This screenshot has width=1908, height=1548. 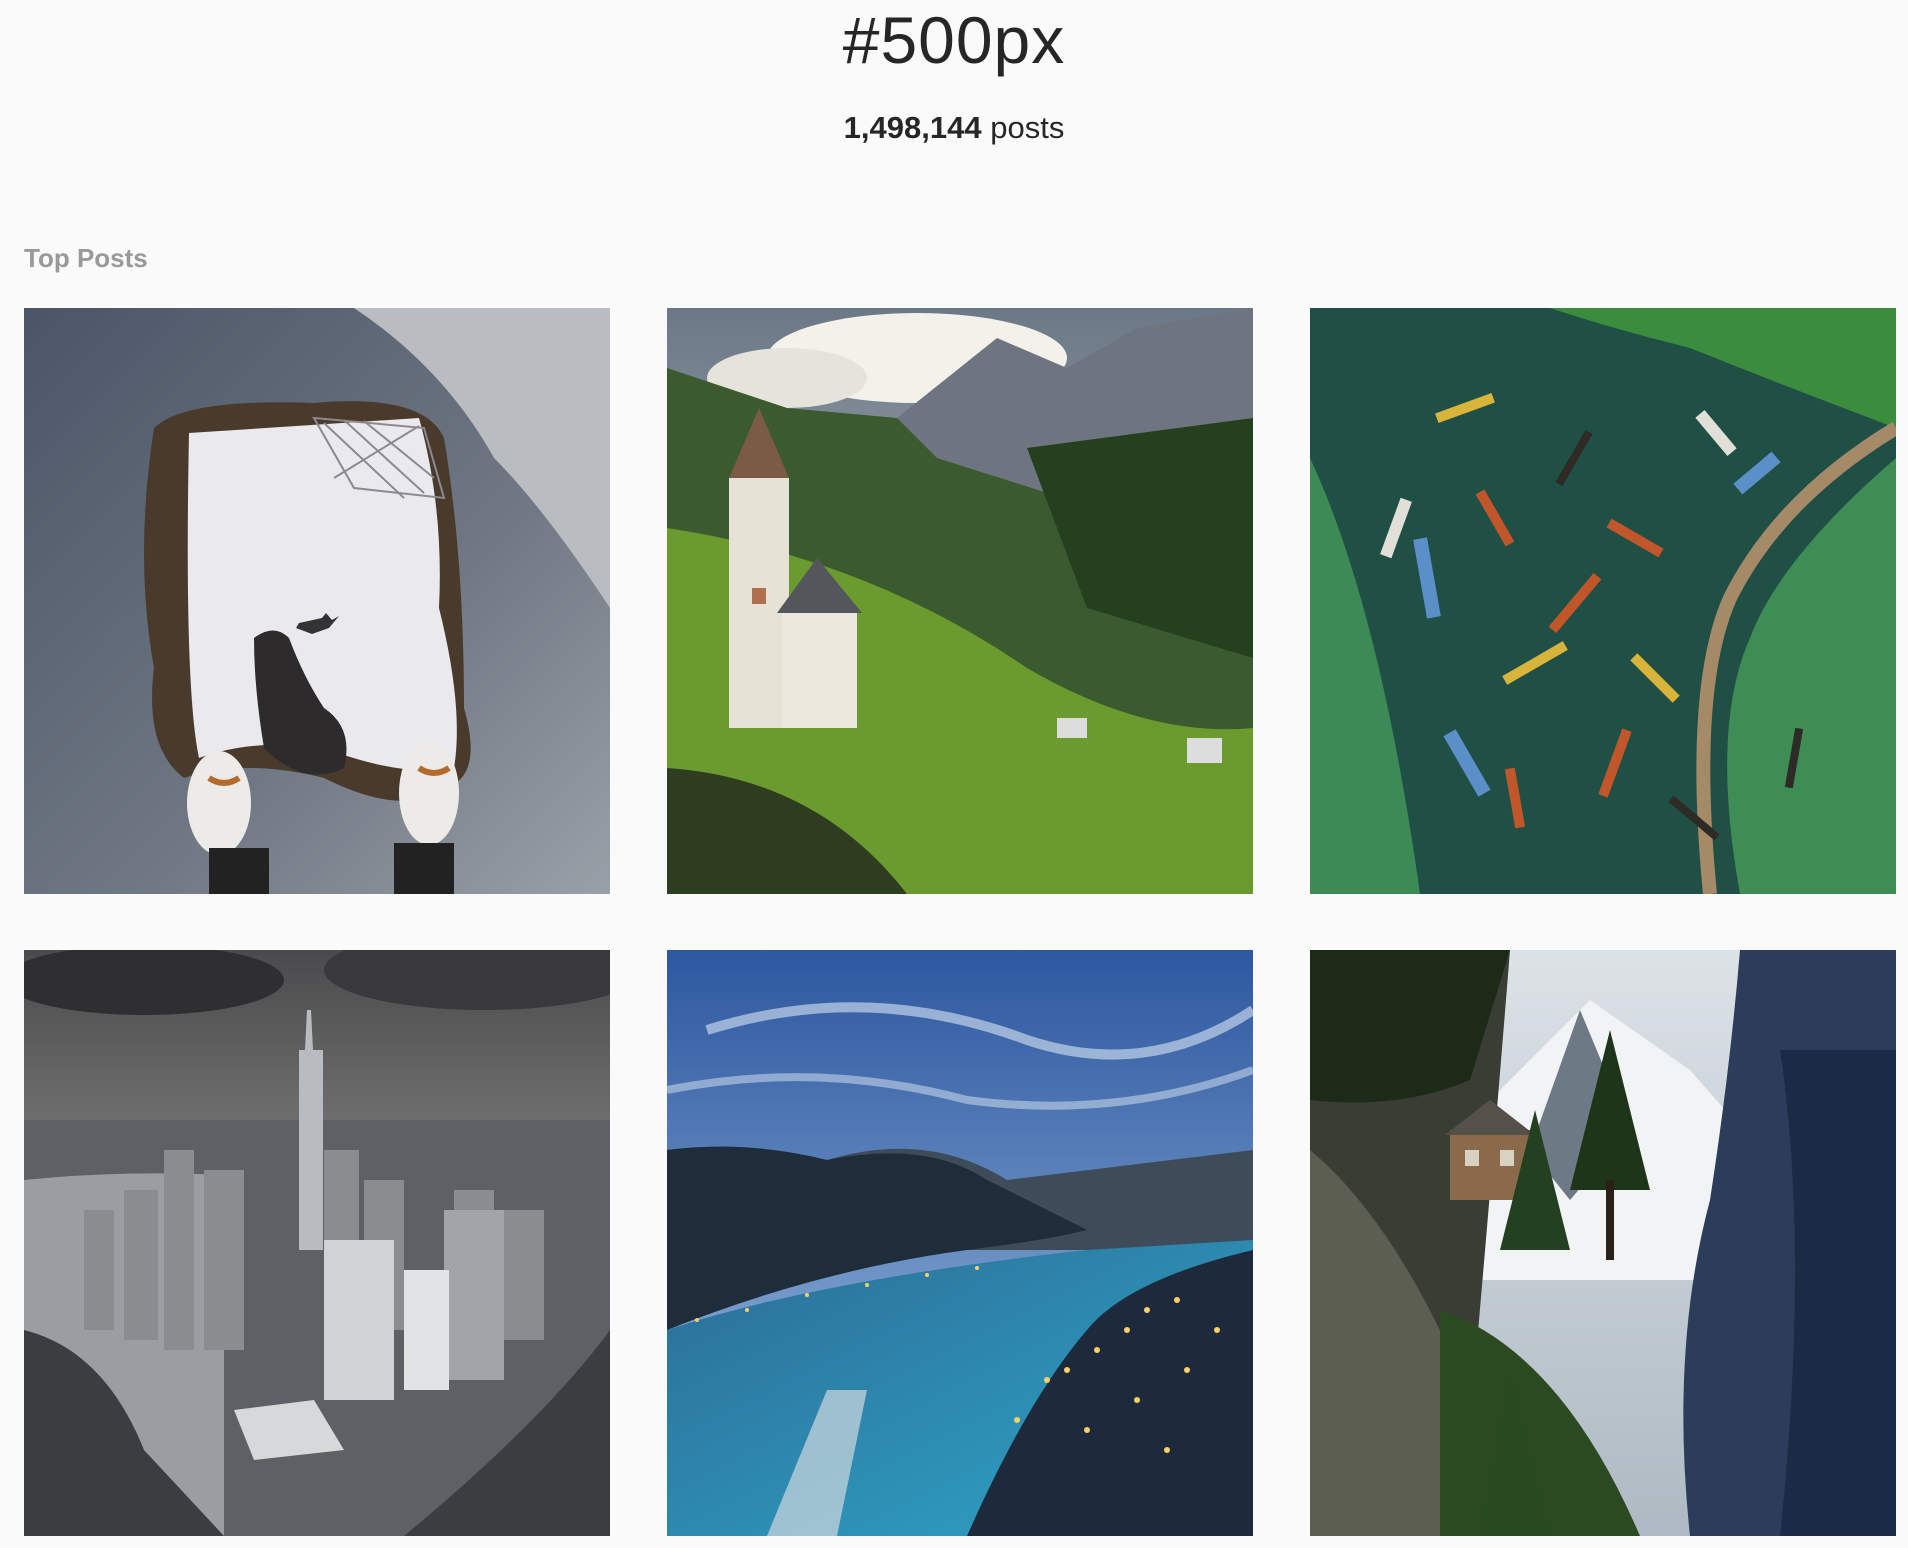 I want to click on post-image-boats, so click(x=1603, y=601).